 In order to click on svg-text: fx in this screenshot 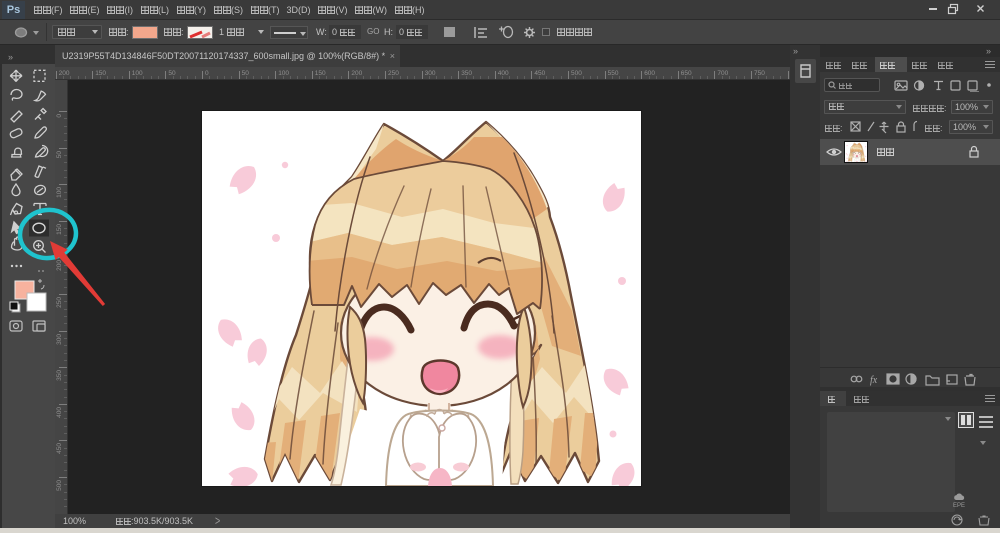, I will do `click(874, 380)`.